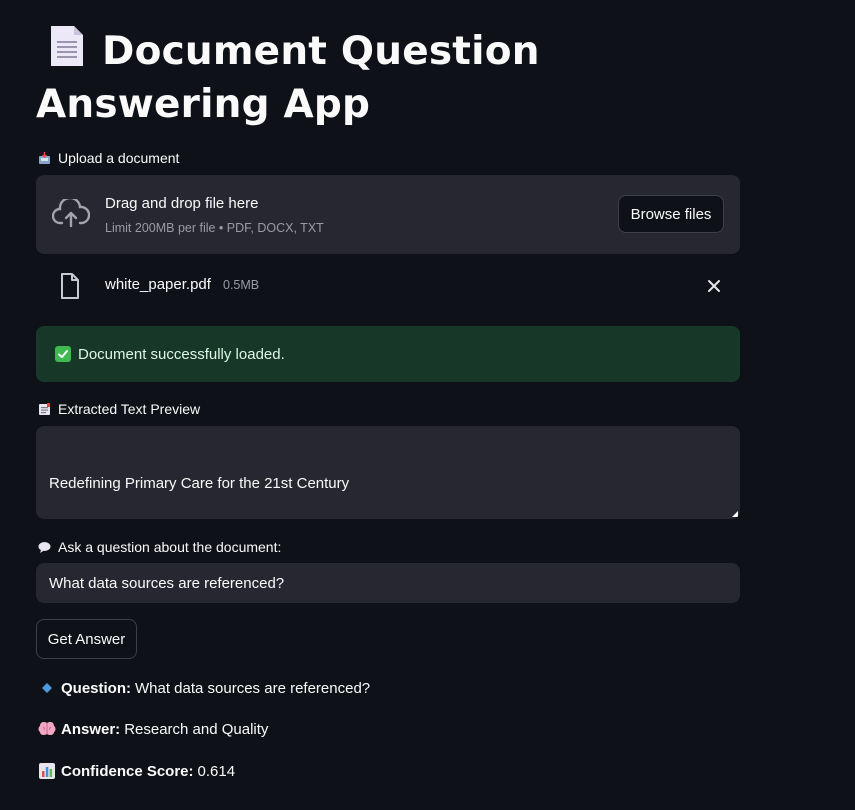 This screenshot has height=810, width=855. What do you see at coordinates (67, 46) in the screenshot?
I see `page-document-icon` at bounding box center [67, 46].